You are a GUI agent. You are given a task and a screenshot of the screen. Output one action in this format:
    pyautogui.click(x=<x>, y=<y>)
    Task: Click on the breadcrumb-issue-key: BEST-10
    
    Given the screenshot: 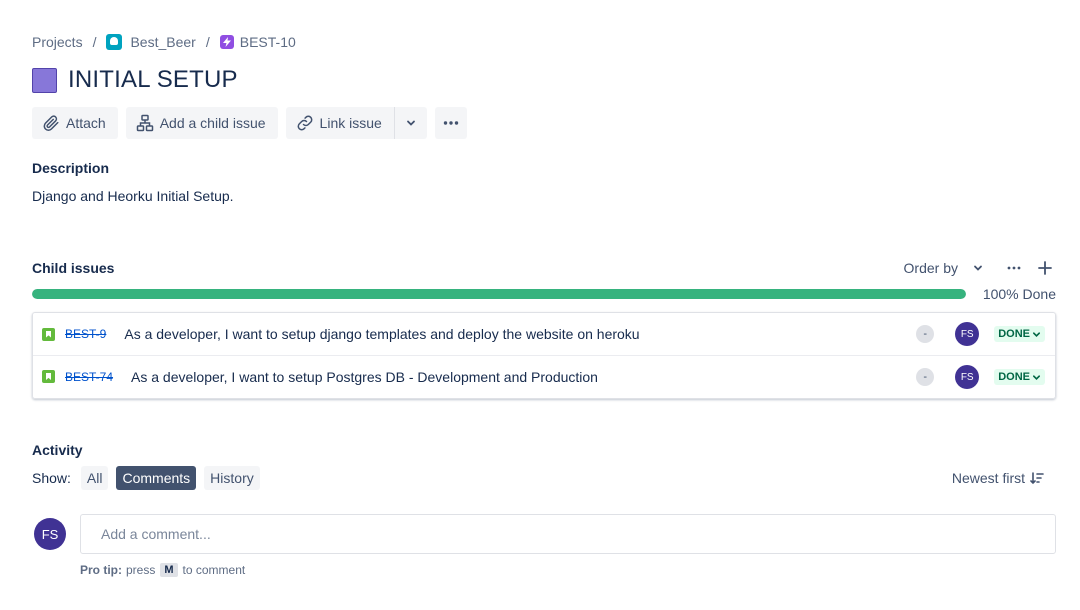 What is the action you would take?
    pyautogui.click(x=267, y=42)
    